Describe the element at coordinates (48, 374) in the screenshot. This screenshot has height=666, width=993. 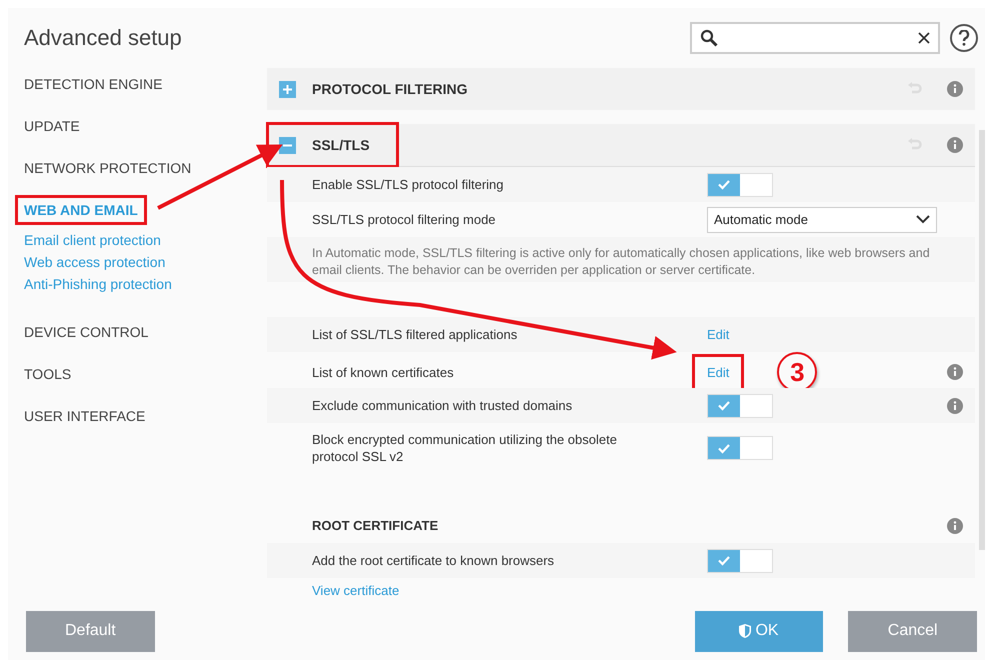
I see `sidebar-item: TOOLS` at that location.